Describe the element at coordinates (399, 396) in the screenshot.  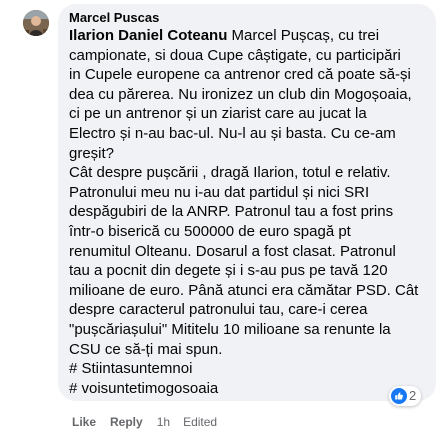
I see `like-icon` at that location.